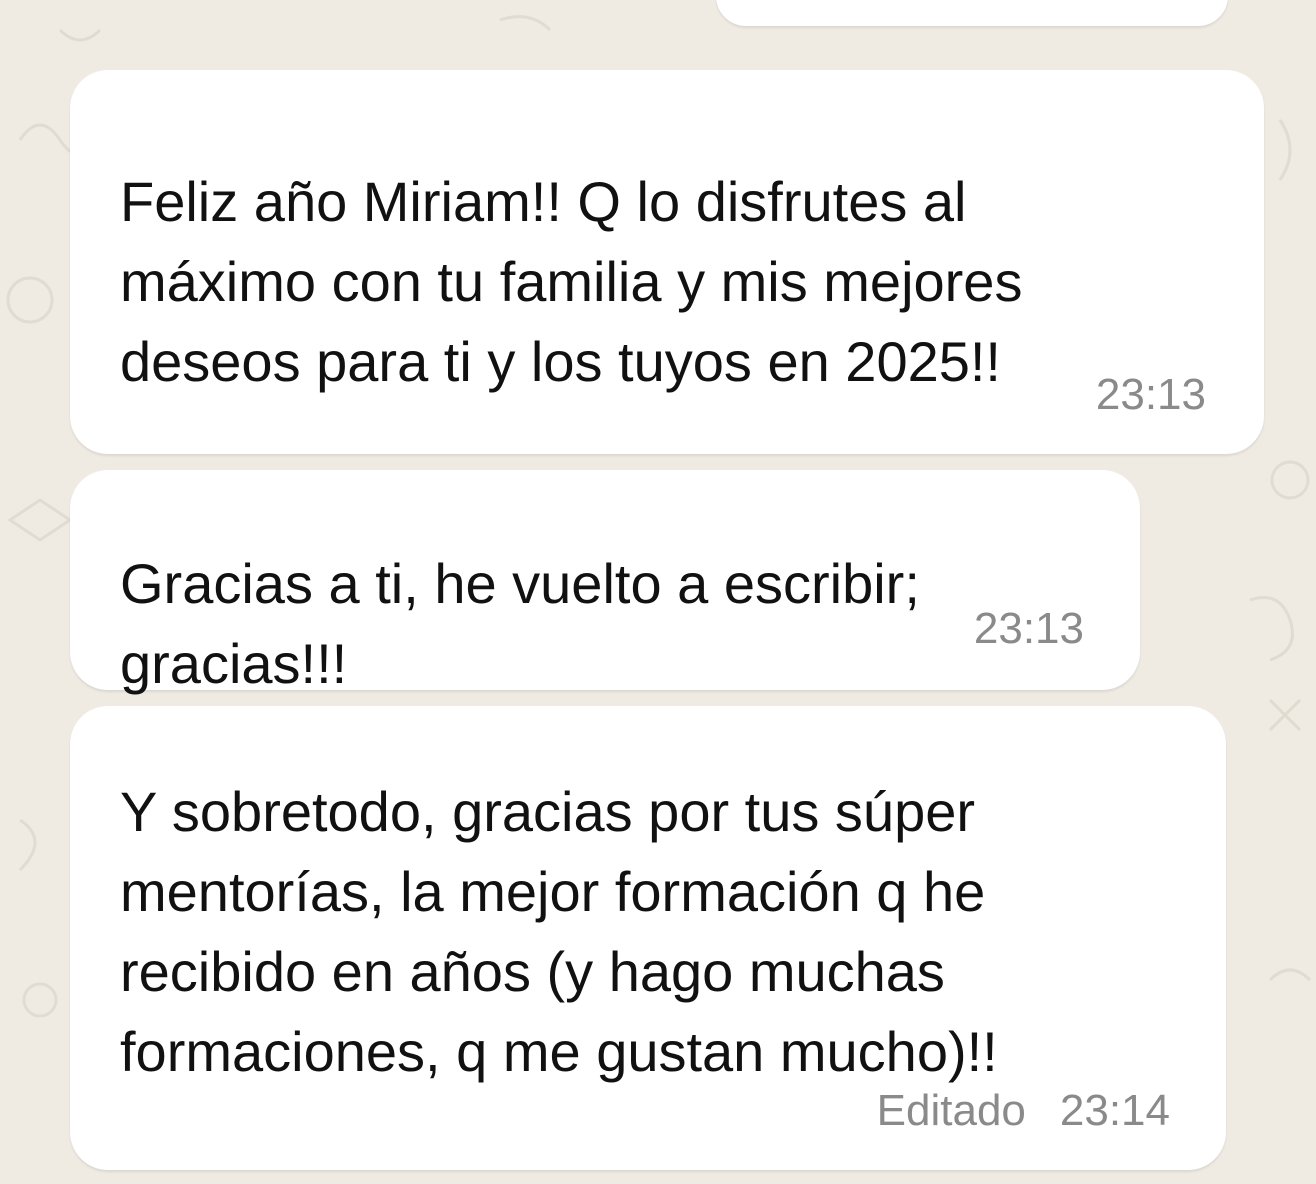  What do you see at coordinates (560, 361) in the screenshot?
I see `message-line: deseos para ti y los tuyos en 2025!!` at bounding box center [560, 361].